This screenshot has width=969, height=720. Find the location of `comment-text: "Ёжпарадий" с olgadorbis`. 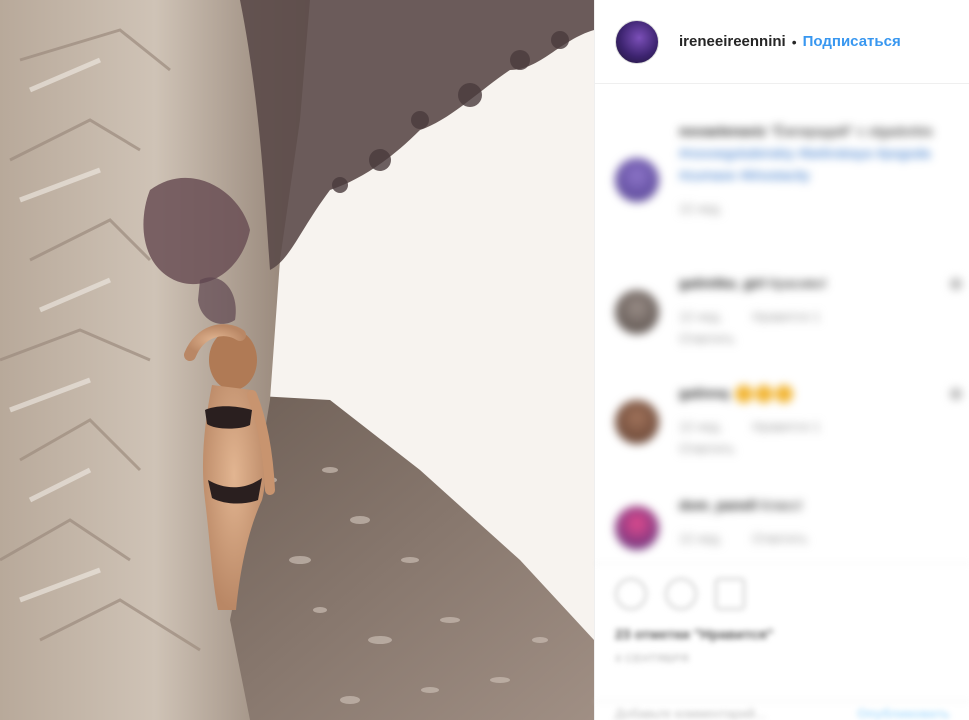

comment-text: "Ёжпарадий" с olgadorbis is located at coordinates (851, 131).